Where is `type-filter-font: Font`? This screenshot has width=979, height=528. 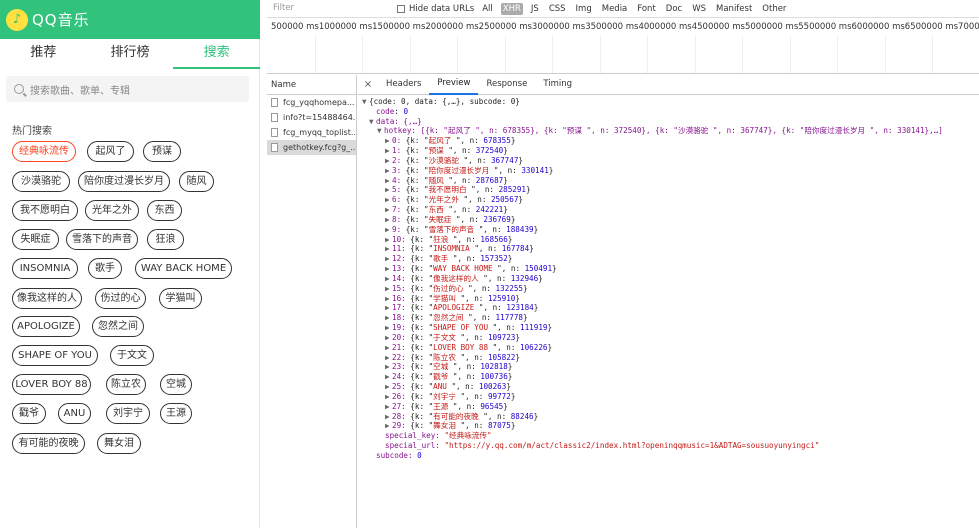 type-filter-font: Font is located at coordinates (646, 9).